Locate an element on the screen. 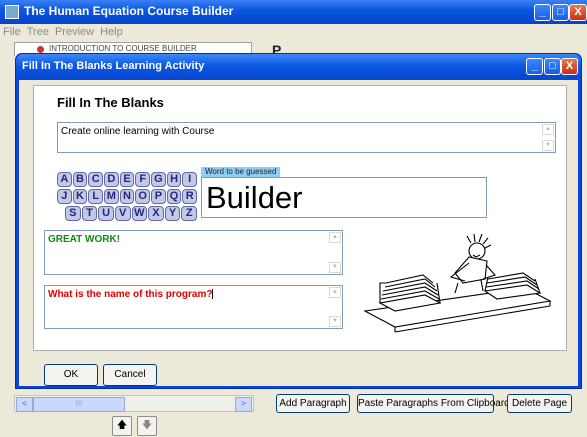  paste-paragraphs-button: Paste Paragraphs From Clipboard is located at coordinates (433, 403).